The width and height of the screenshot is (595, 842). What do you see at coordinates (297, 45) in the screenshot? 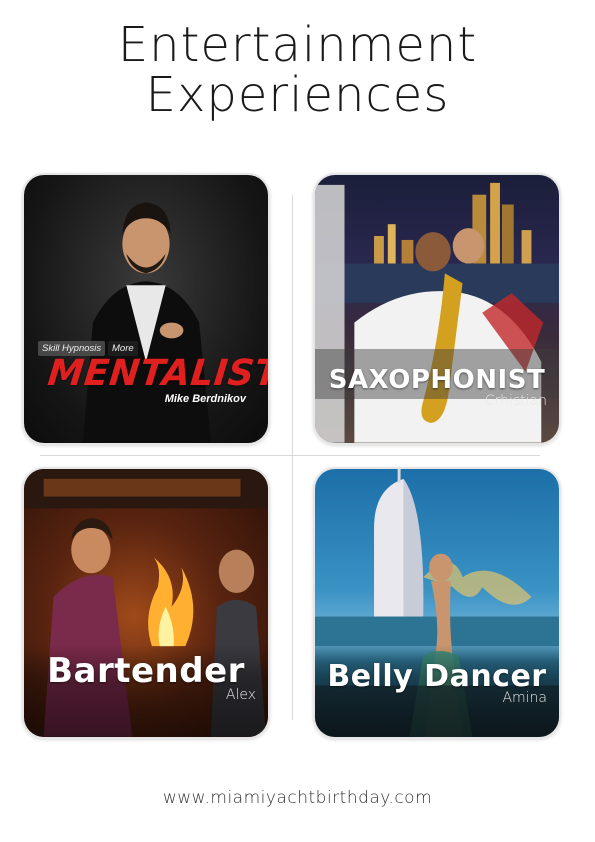
I see `page-title-line1: Entertainment` at bounding box center [297, 45].